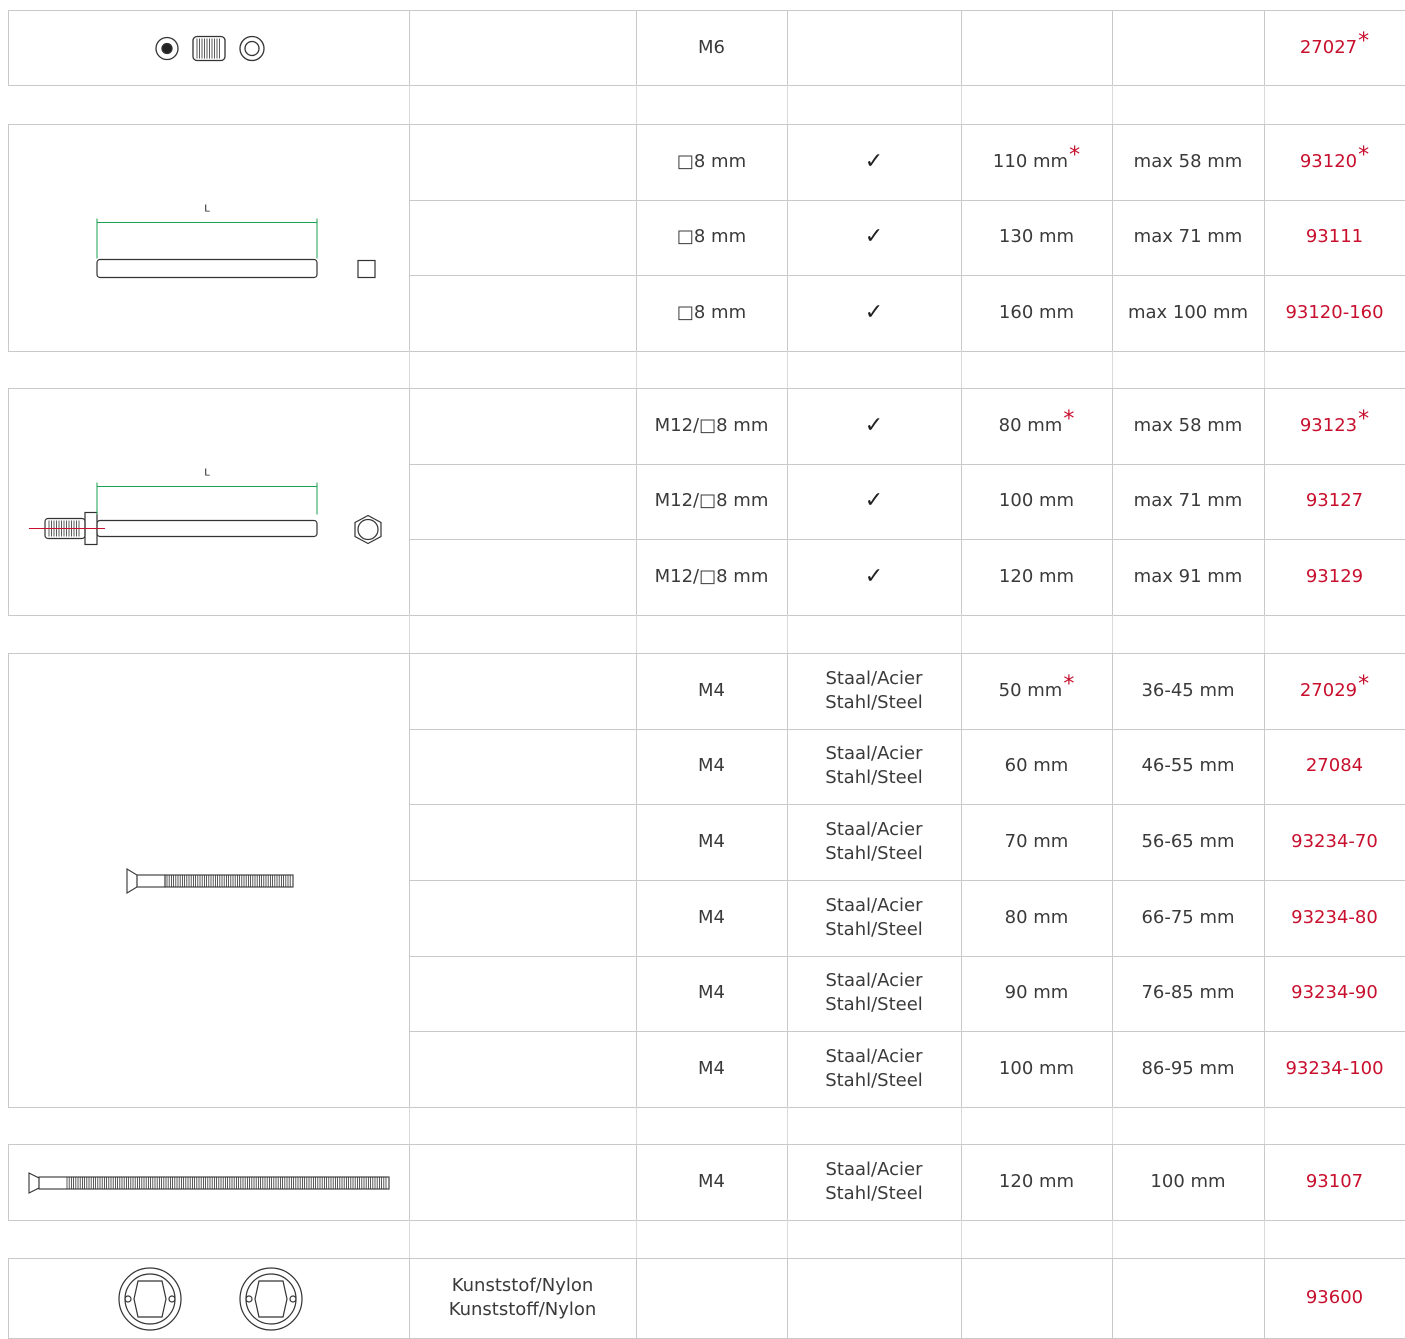 This screenshot has height=1339, width=1405. Describe the element at coordinates (1188, 842) in the screenshot. I see `range-cell: 56-65 mm` at that location.